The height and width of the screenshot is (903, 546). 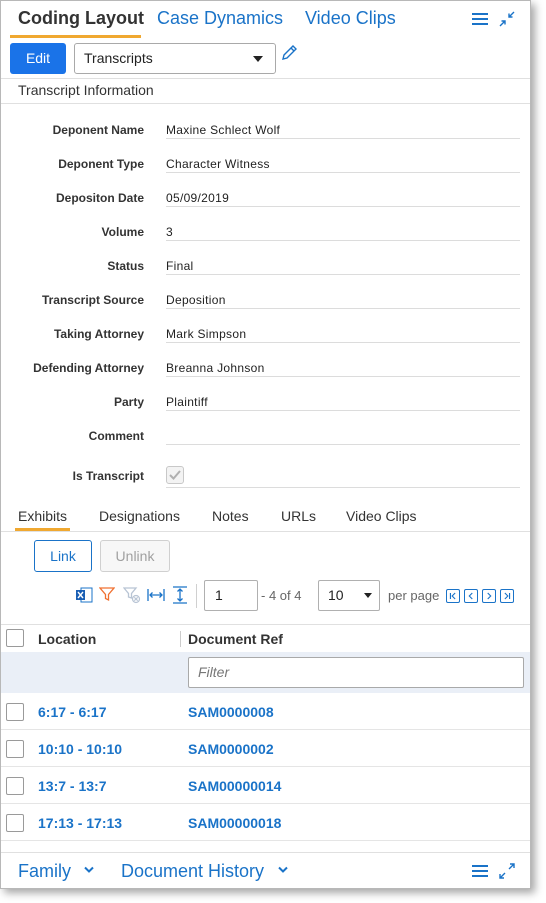 What do you see at coordinates (289, 53) in the screenshot?
I see `pencil-icon` at bounding box center [289, 53].